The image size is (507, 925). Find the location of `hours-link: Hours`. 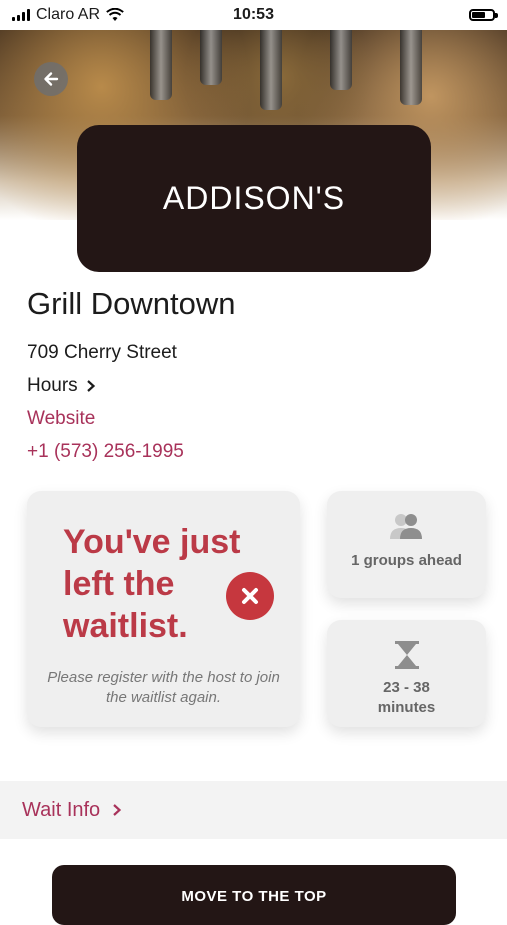

hours-link: Hours is located at coordinates (61, 386).